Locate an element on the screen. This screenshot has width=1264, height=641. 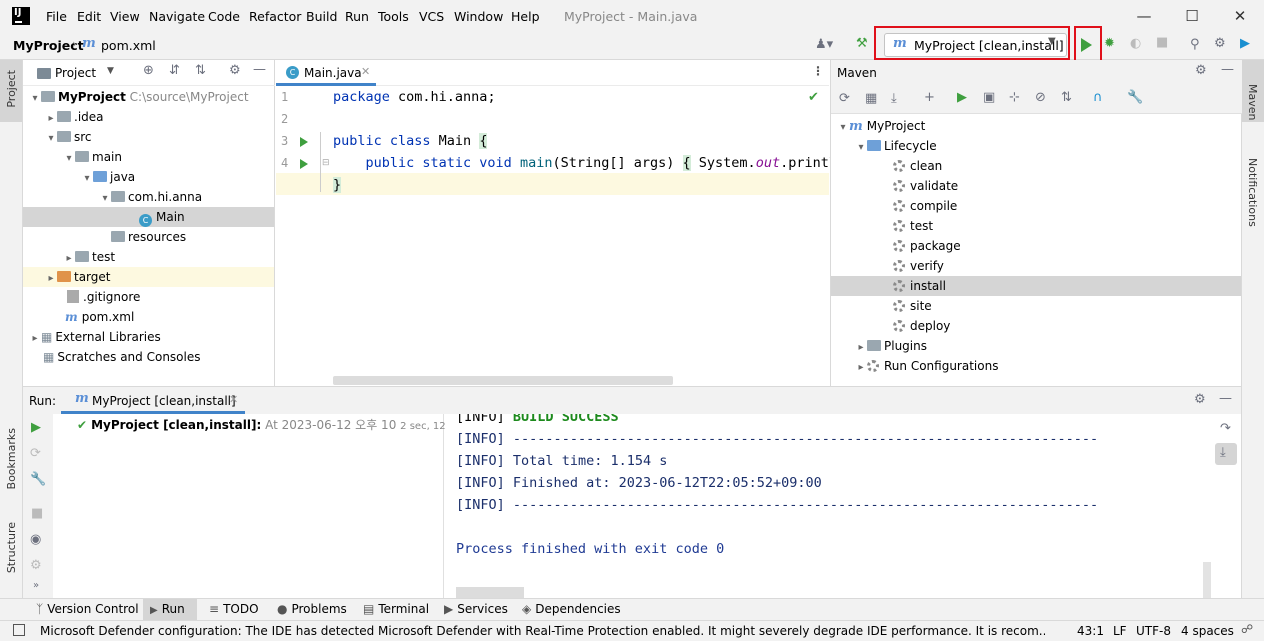
tab-dependencies: ◈ Dependencies is located at coordinates (571, 609).